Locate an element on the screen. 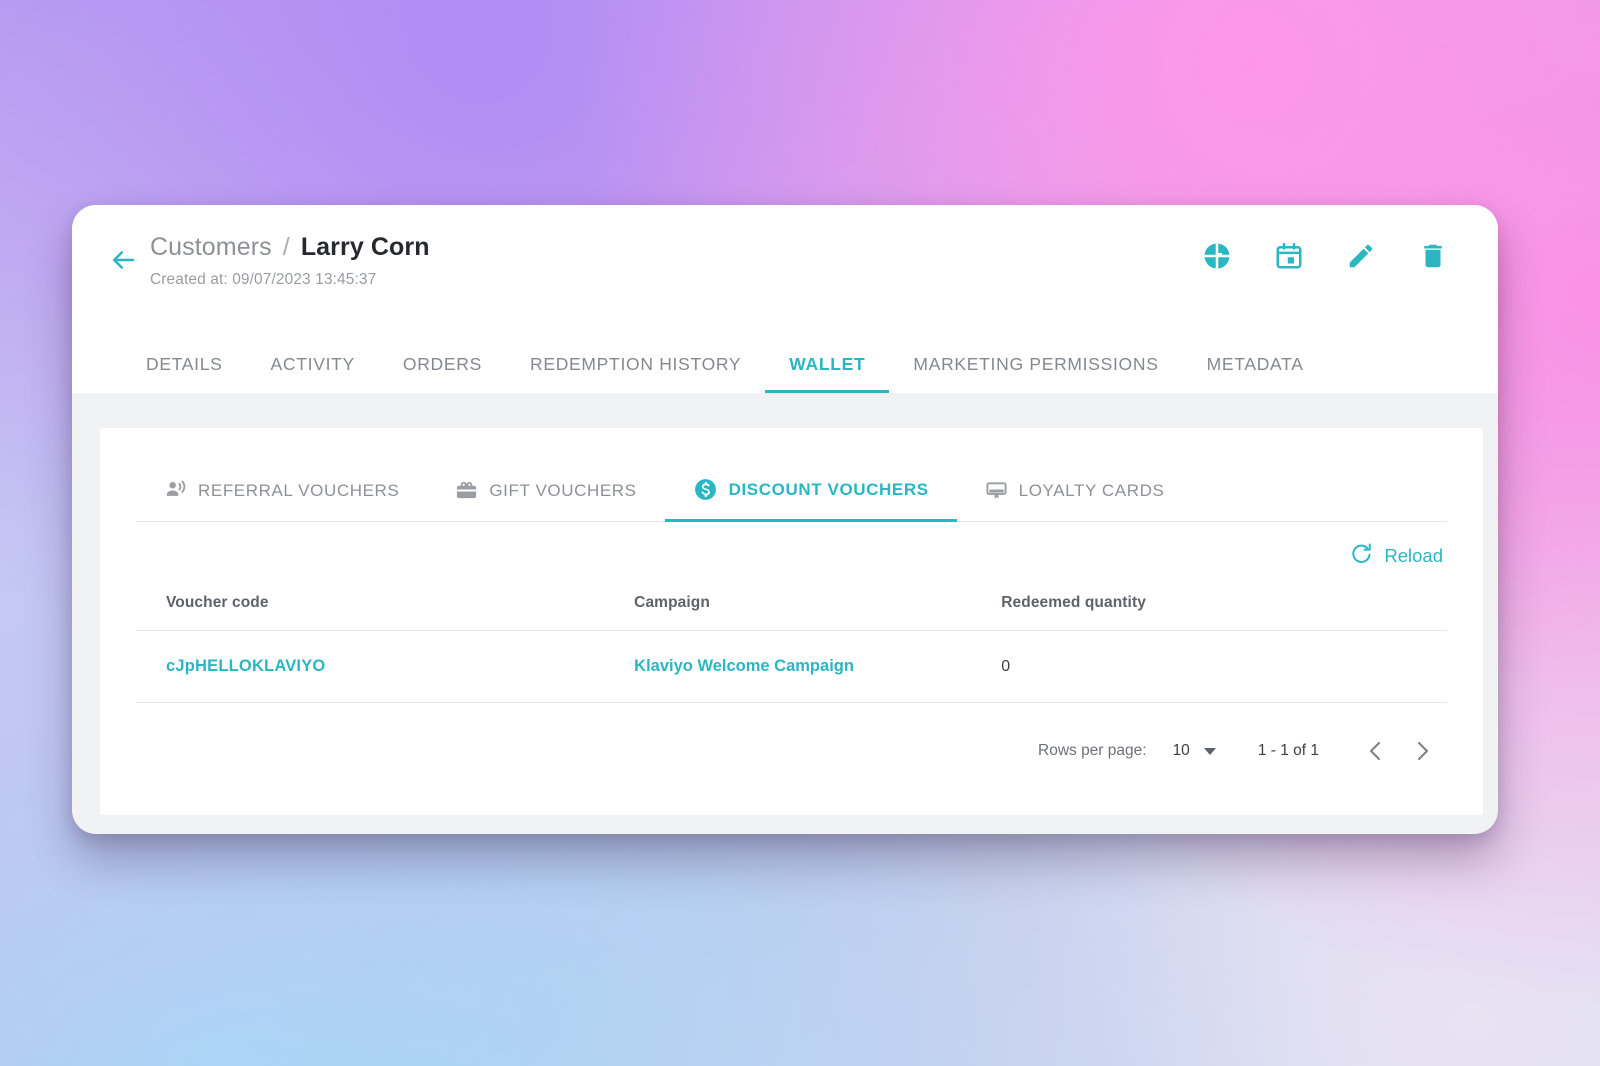 This screenshot has height=1066, width=1600. sub-tab-gift-vouchers: GIFT VOUCHERS is located at coordinates (545, 500).